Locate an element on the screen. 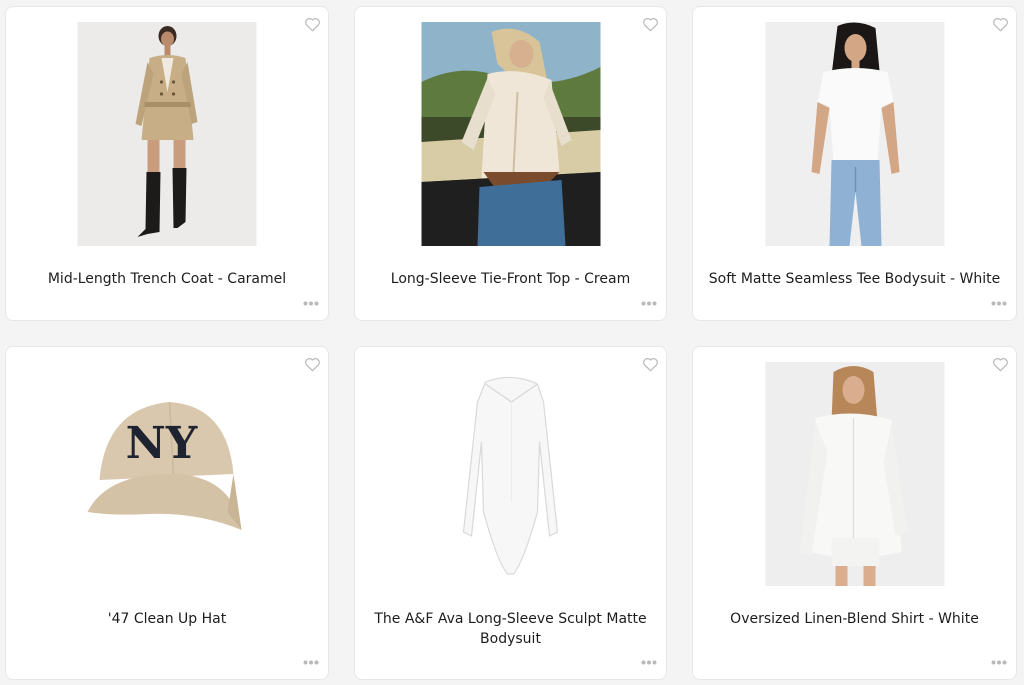  product-card-tie-front-top: Long-Sleeve Tie-Front Top - Cream is located at coordinates (510, 163).